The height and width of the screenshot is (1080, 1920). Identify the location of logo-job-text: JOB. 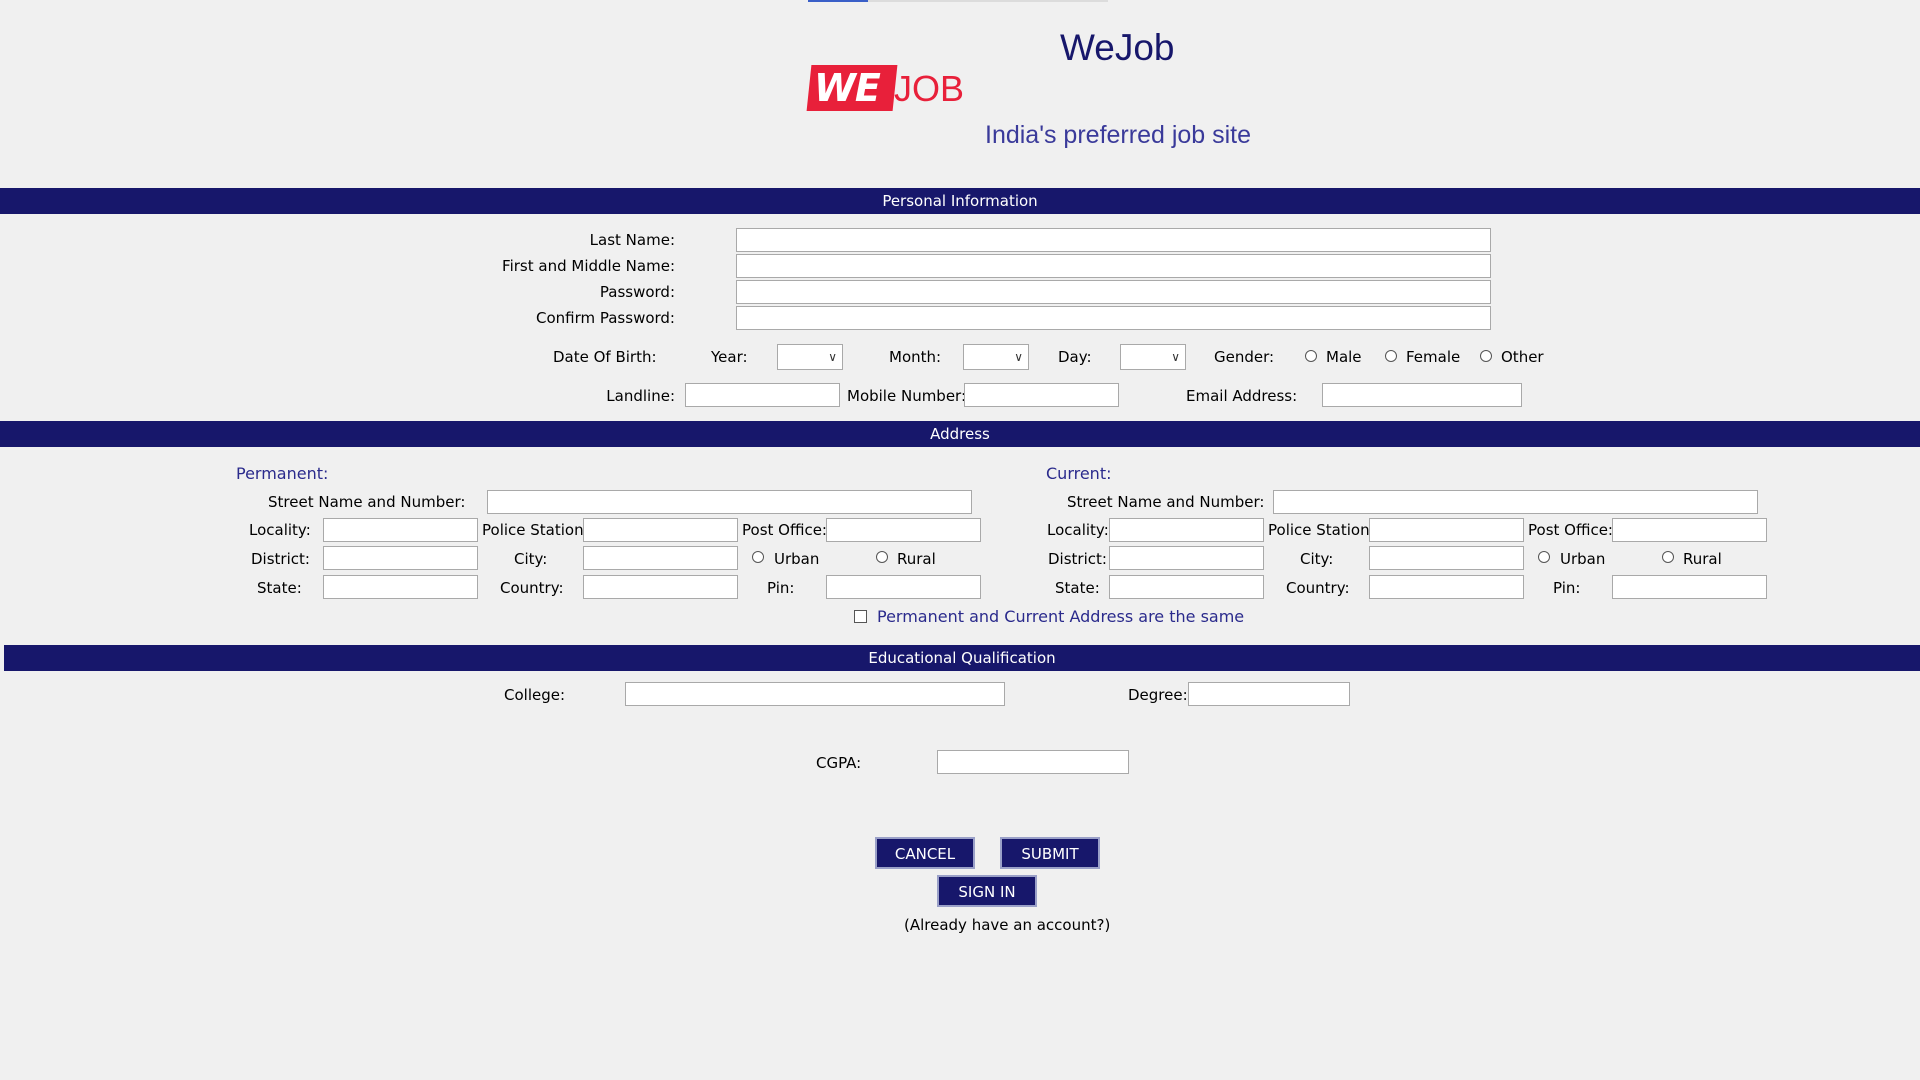
(929, 88).